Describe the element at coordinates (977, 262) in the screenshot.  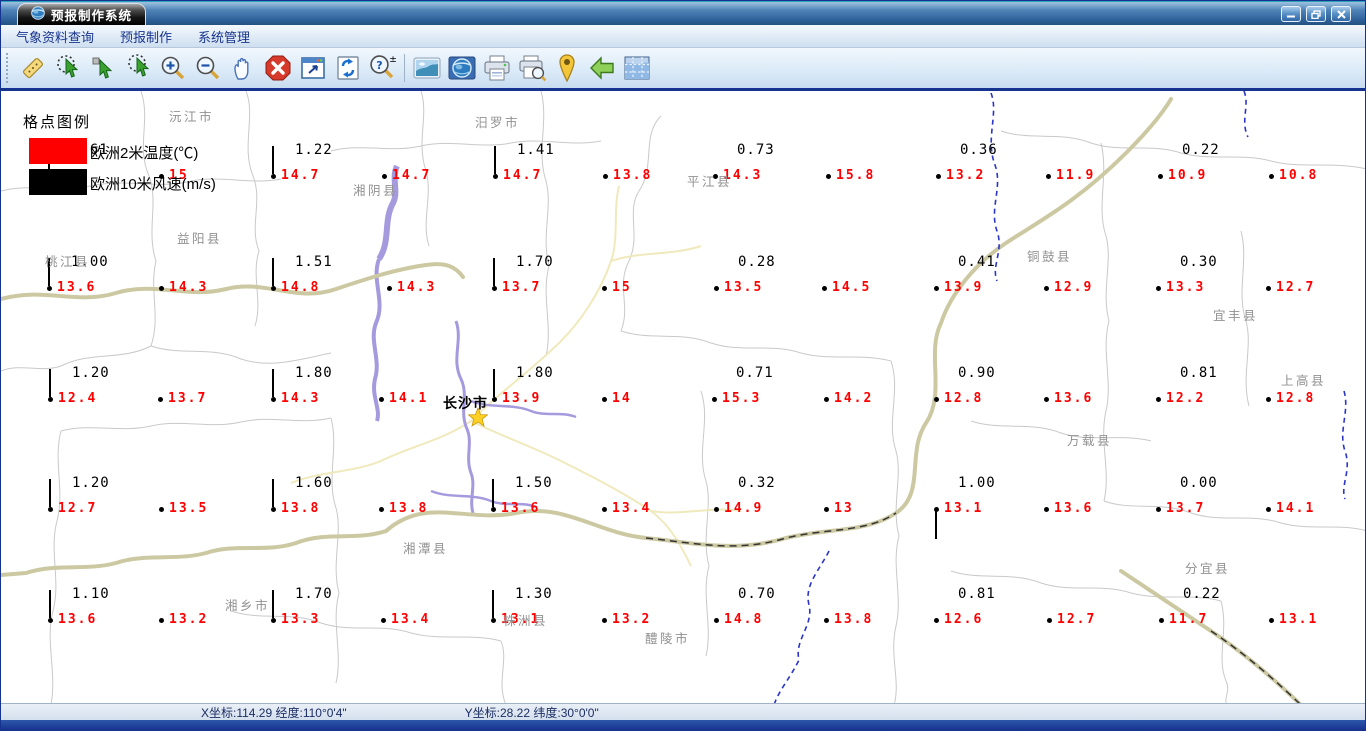
I see `wind-speed-value: 0.41` at that location.